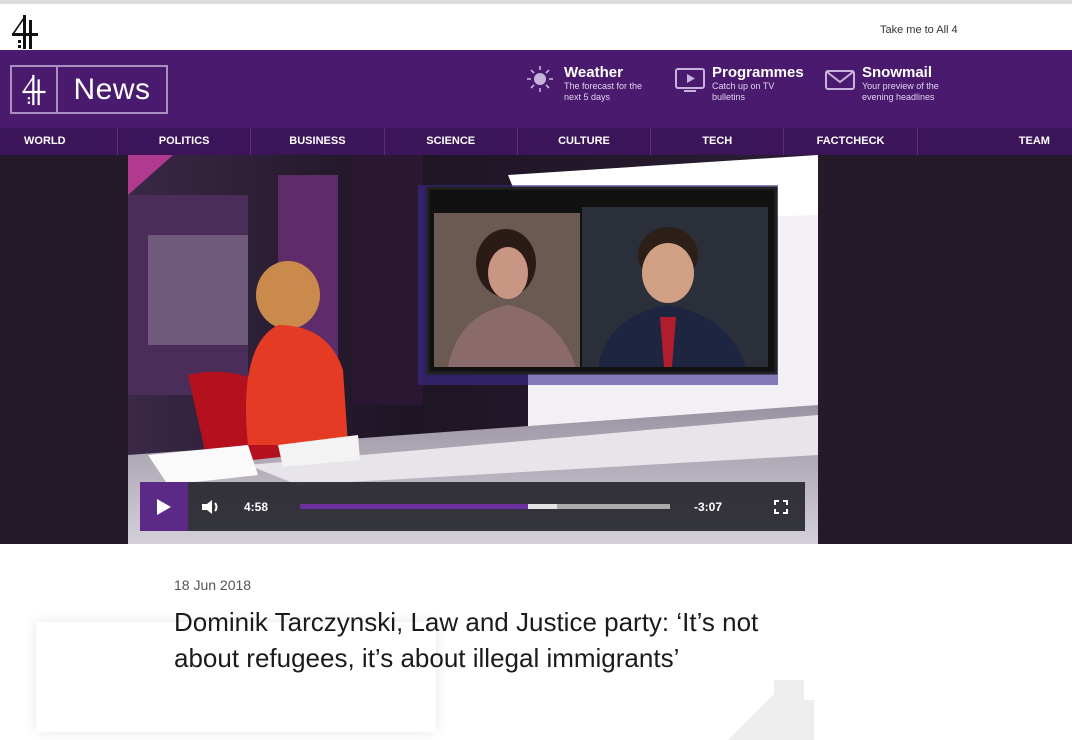 This screenshot has width=1072, height=740. What do you see at coordinates (318, 141) in the screenshot?
I see `nav-item-business: BUSINESS` at bounding box center [318, 141].